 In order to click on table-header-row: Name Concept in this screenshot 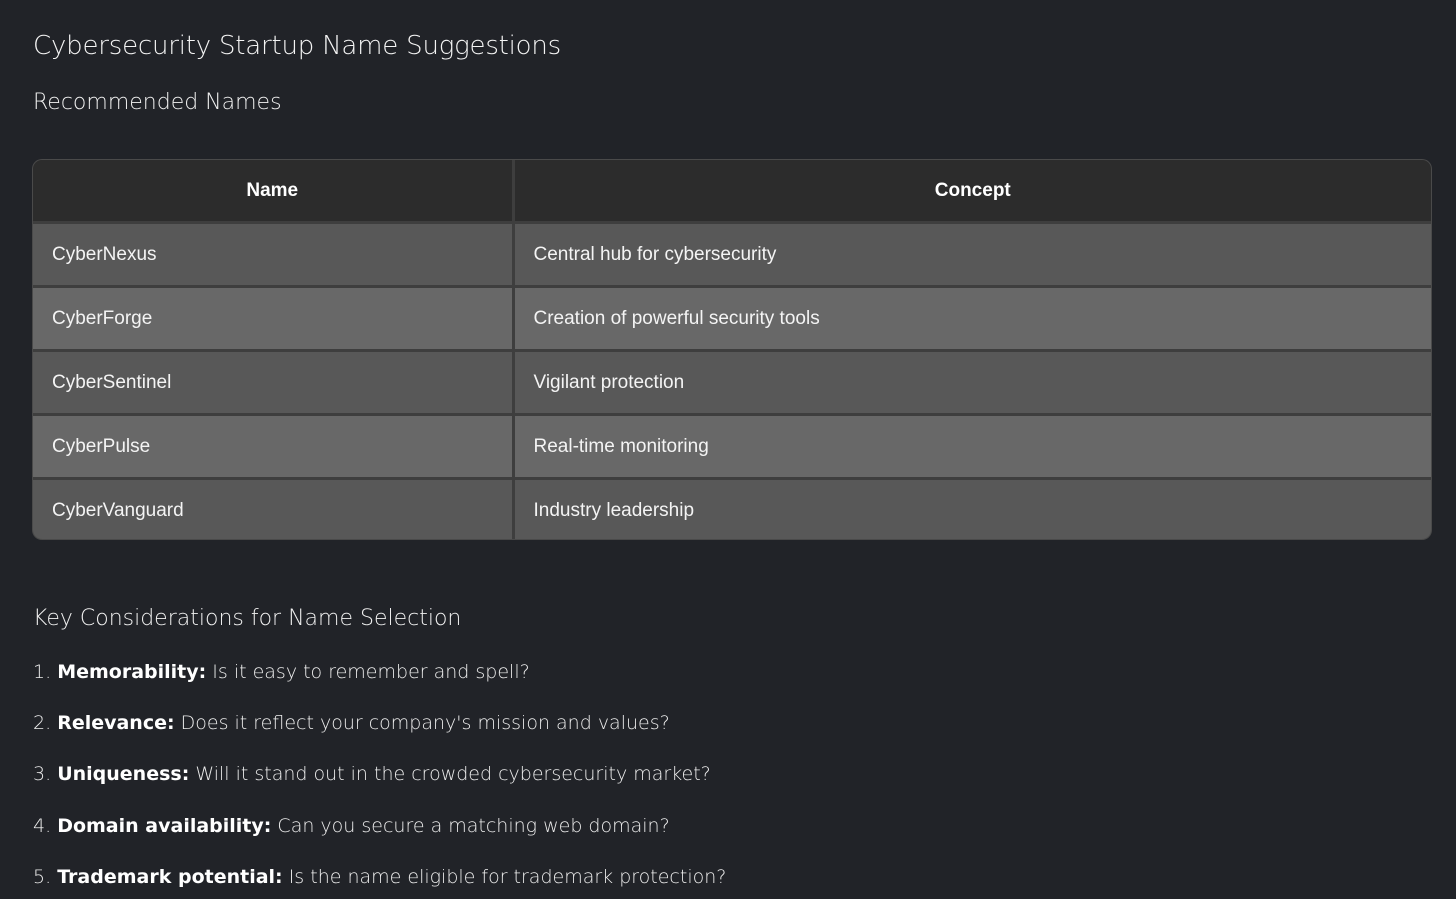, I will do `click(732, 192)`.